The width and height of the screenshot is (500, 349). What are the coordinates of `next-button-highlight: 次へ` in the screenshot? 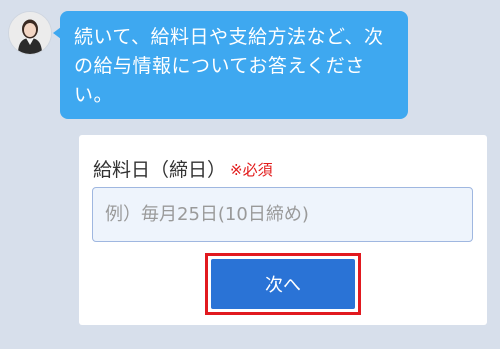 It's located at (283, 284).